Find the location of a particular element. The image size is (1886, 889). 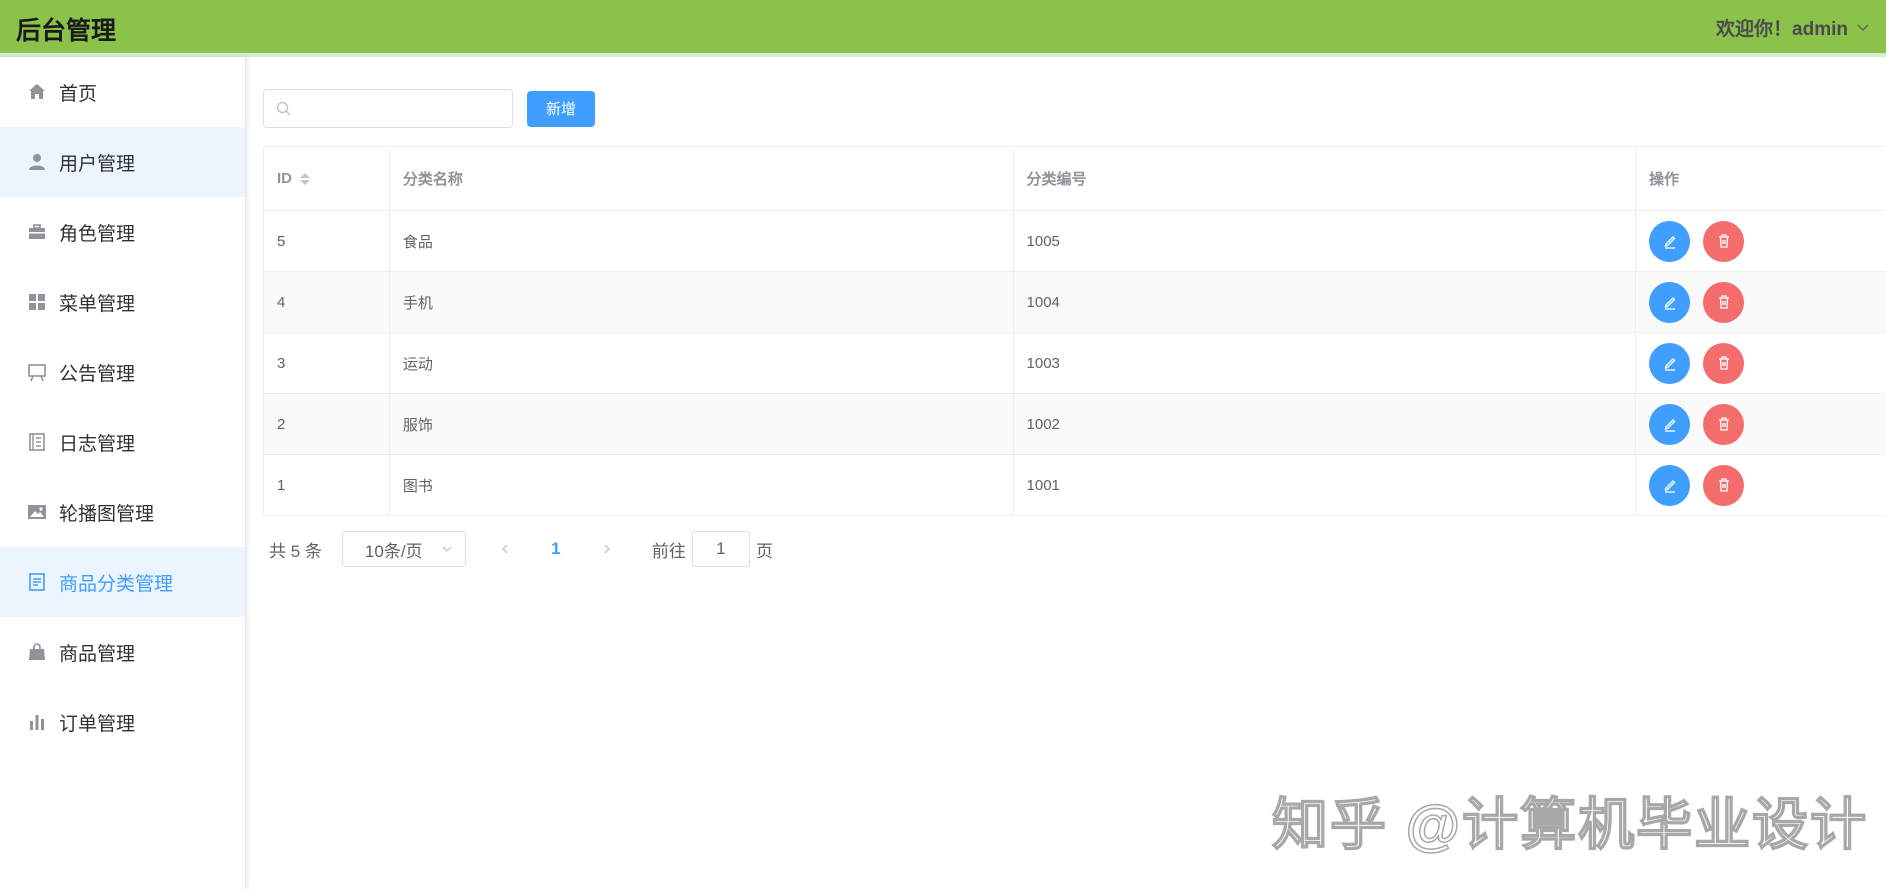

sort-icon is located at coordinates (305, 178).